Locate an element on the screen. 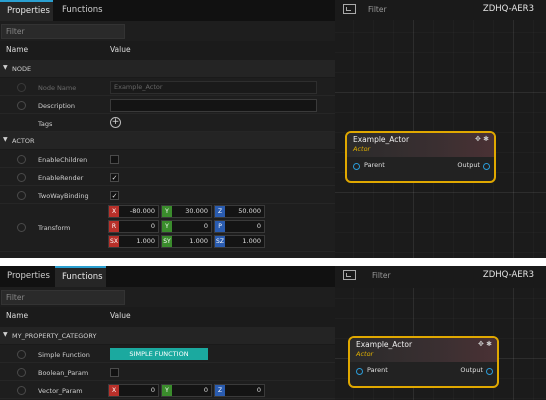 Image resolution: width=546 pixels, height=400 pixels. location-y-field: Y 30.000 is located at coordinates (186, 211).